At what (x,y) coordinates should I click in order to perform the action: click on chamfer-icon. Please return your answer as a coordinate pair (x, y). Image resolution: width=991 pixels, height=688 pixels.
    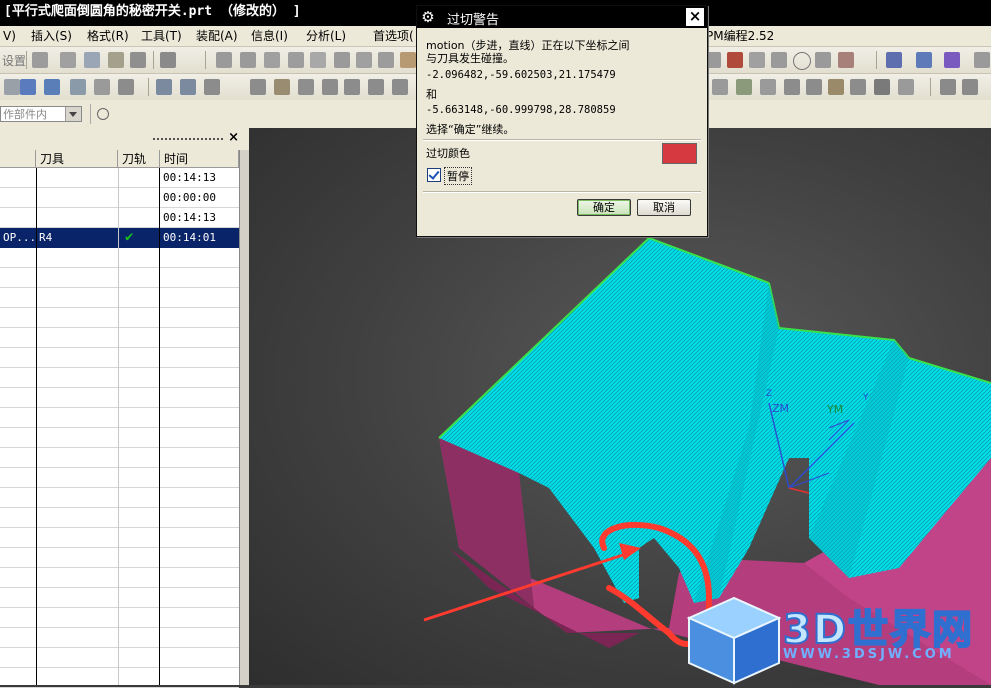
    Looking at the image, I should click on (364, 60).